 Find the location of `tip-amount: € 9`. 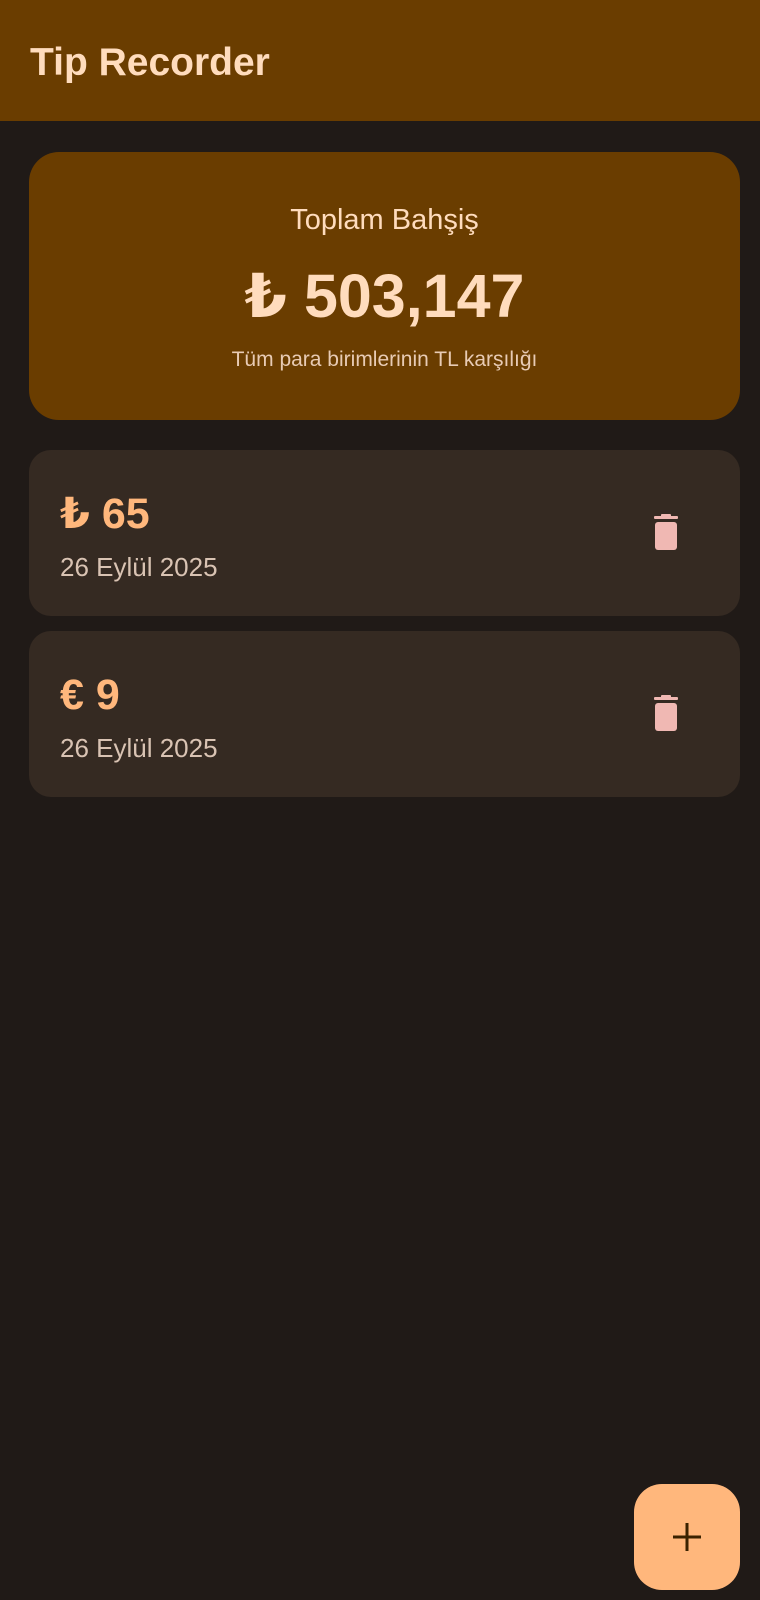

tip-amount: € 9 is located at coordinates (90, 695).